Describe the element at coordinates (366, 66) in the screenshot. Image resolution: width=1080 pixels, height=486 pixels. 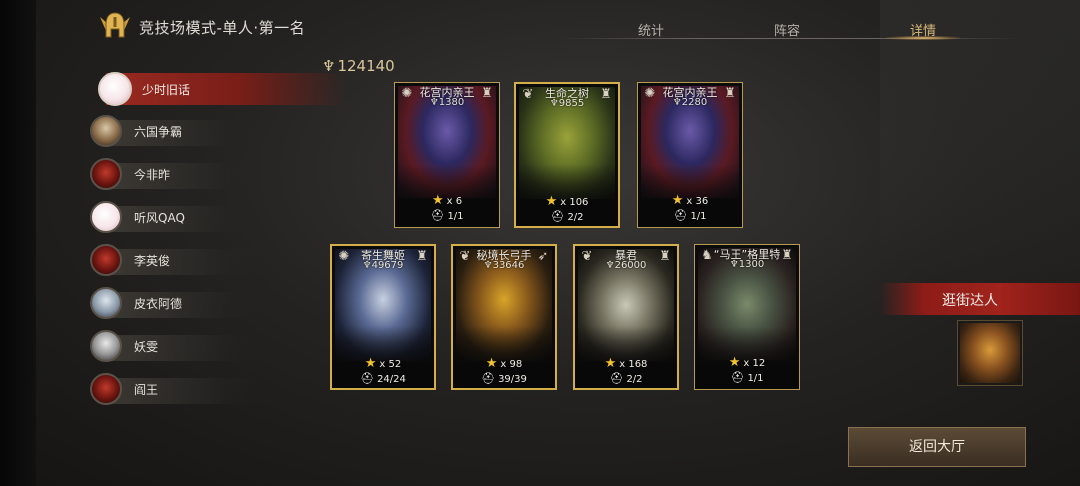
I see `total-power-value: 124140` at that location.